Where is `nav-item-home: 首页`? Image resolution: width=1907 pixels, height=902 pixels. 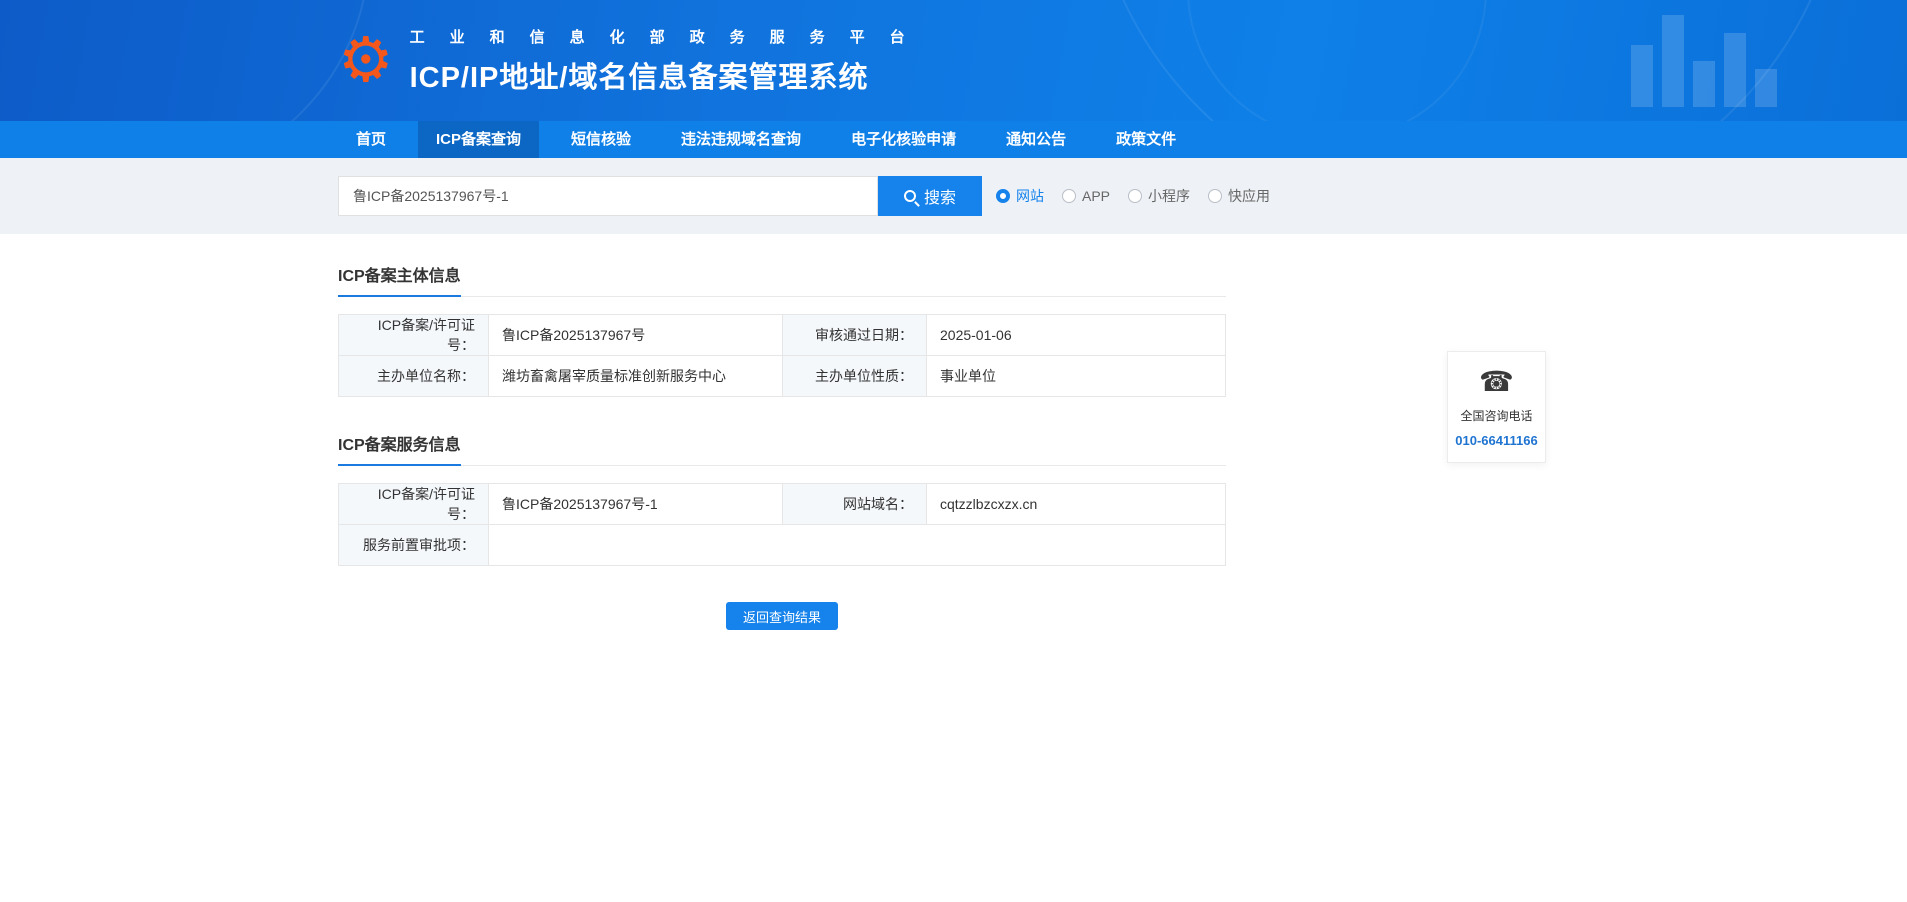
nav-item-home: 首页 is located at coordinates (371, 139).